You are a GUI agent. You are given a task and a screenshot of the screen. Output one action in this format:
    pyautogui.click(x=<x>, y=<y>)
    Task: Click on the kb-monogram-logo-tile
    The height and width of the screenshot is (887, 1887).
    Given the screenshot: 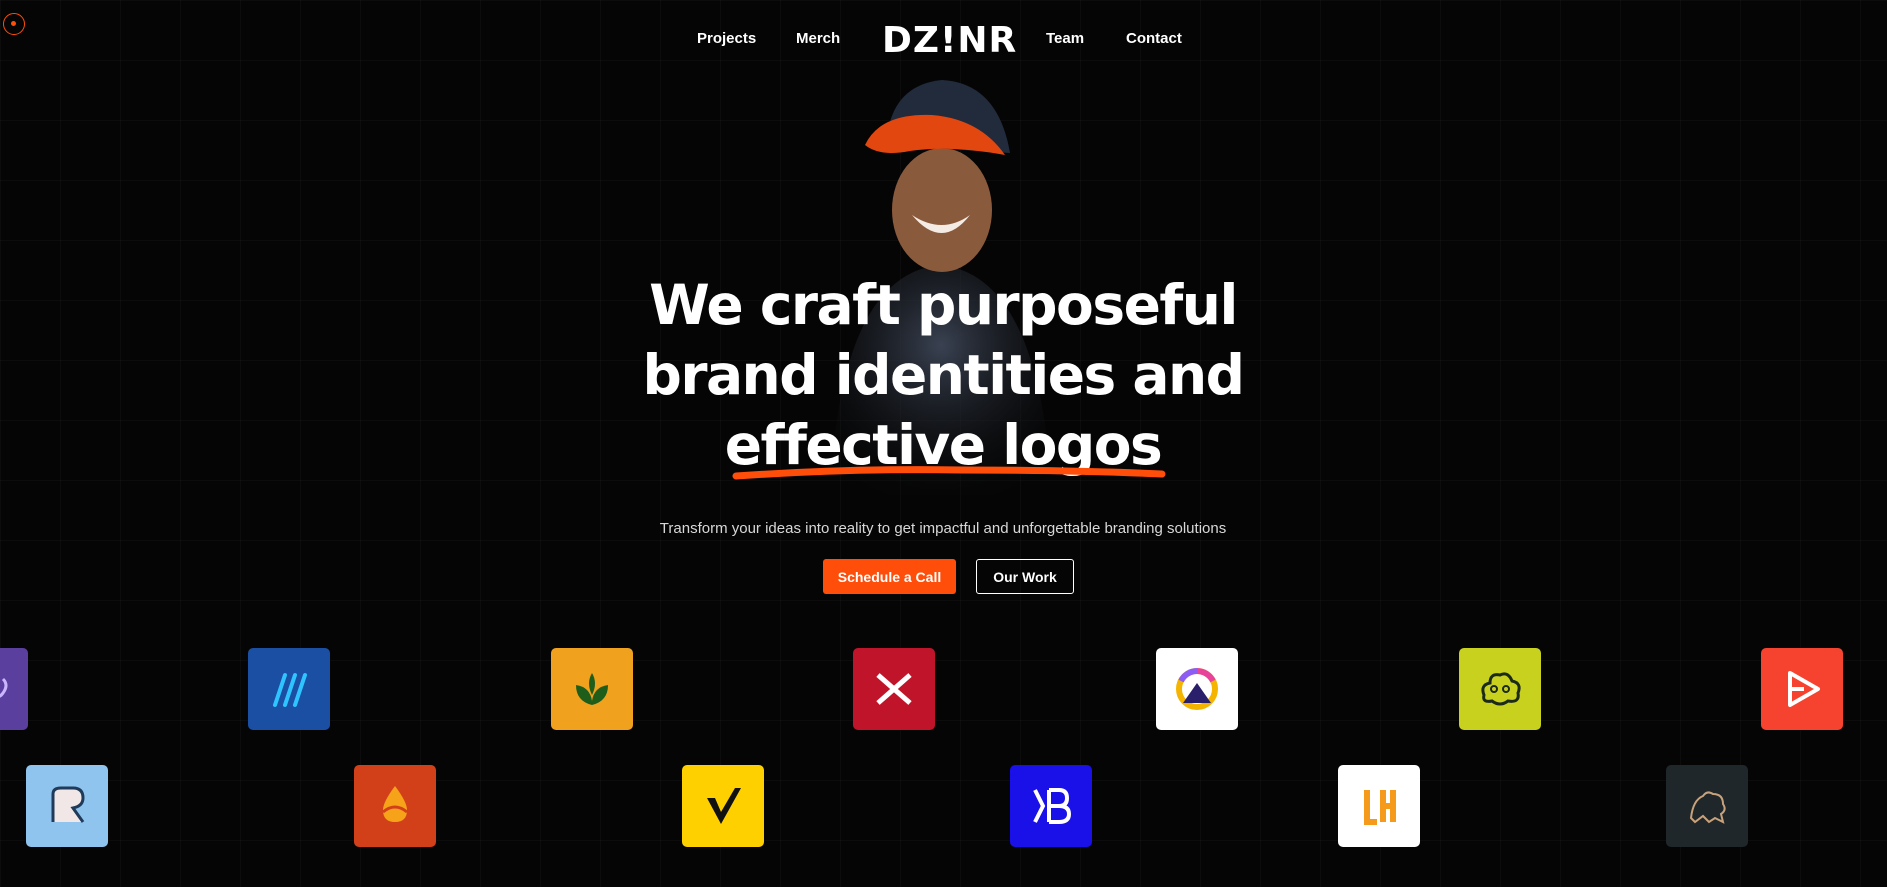 What is the action you would take?
    pyautogui.click(x=1051, y=806)
    